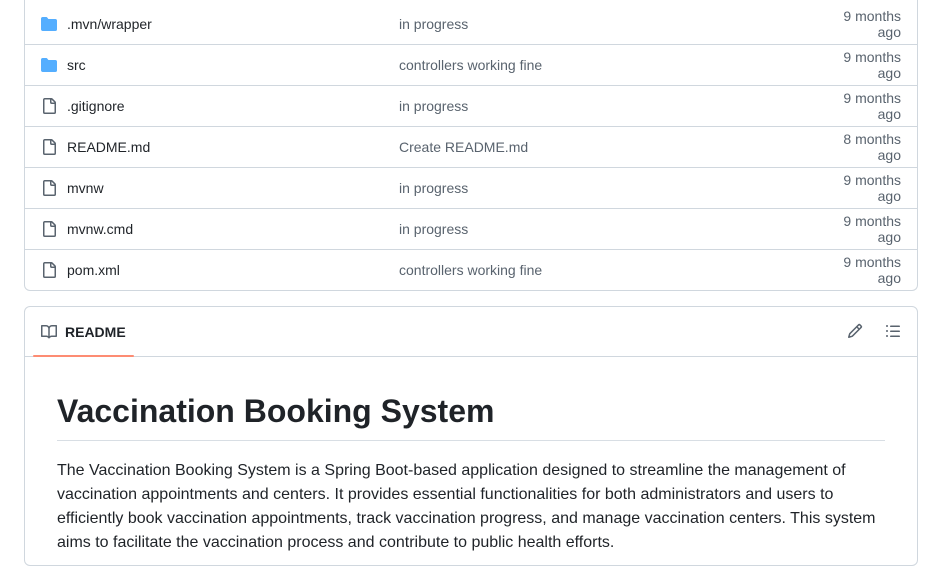 Image resolution: width=932 pixels, height=566 pixels. Describe the element at coordinates (609, 147) in the screenshot. I see `commit-message-link: Create README.md` at that location.